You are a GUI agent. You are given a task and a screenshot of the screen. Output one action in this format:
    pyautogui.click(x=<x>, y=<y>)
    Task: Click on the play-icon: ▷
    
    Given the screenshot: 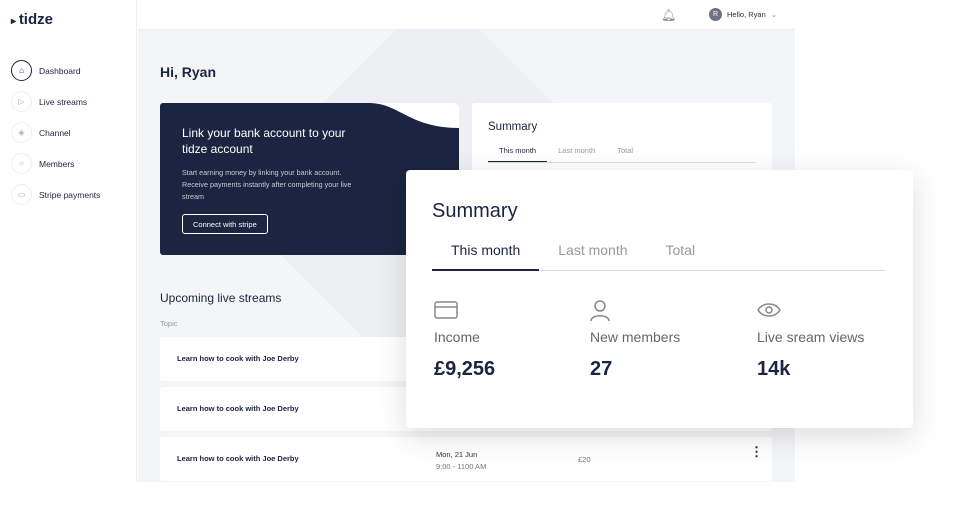 What is the action you would take?
    pyautogui.click(x=21, y=101)
    